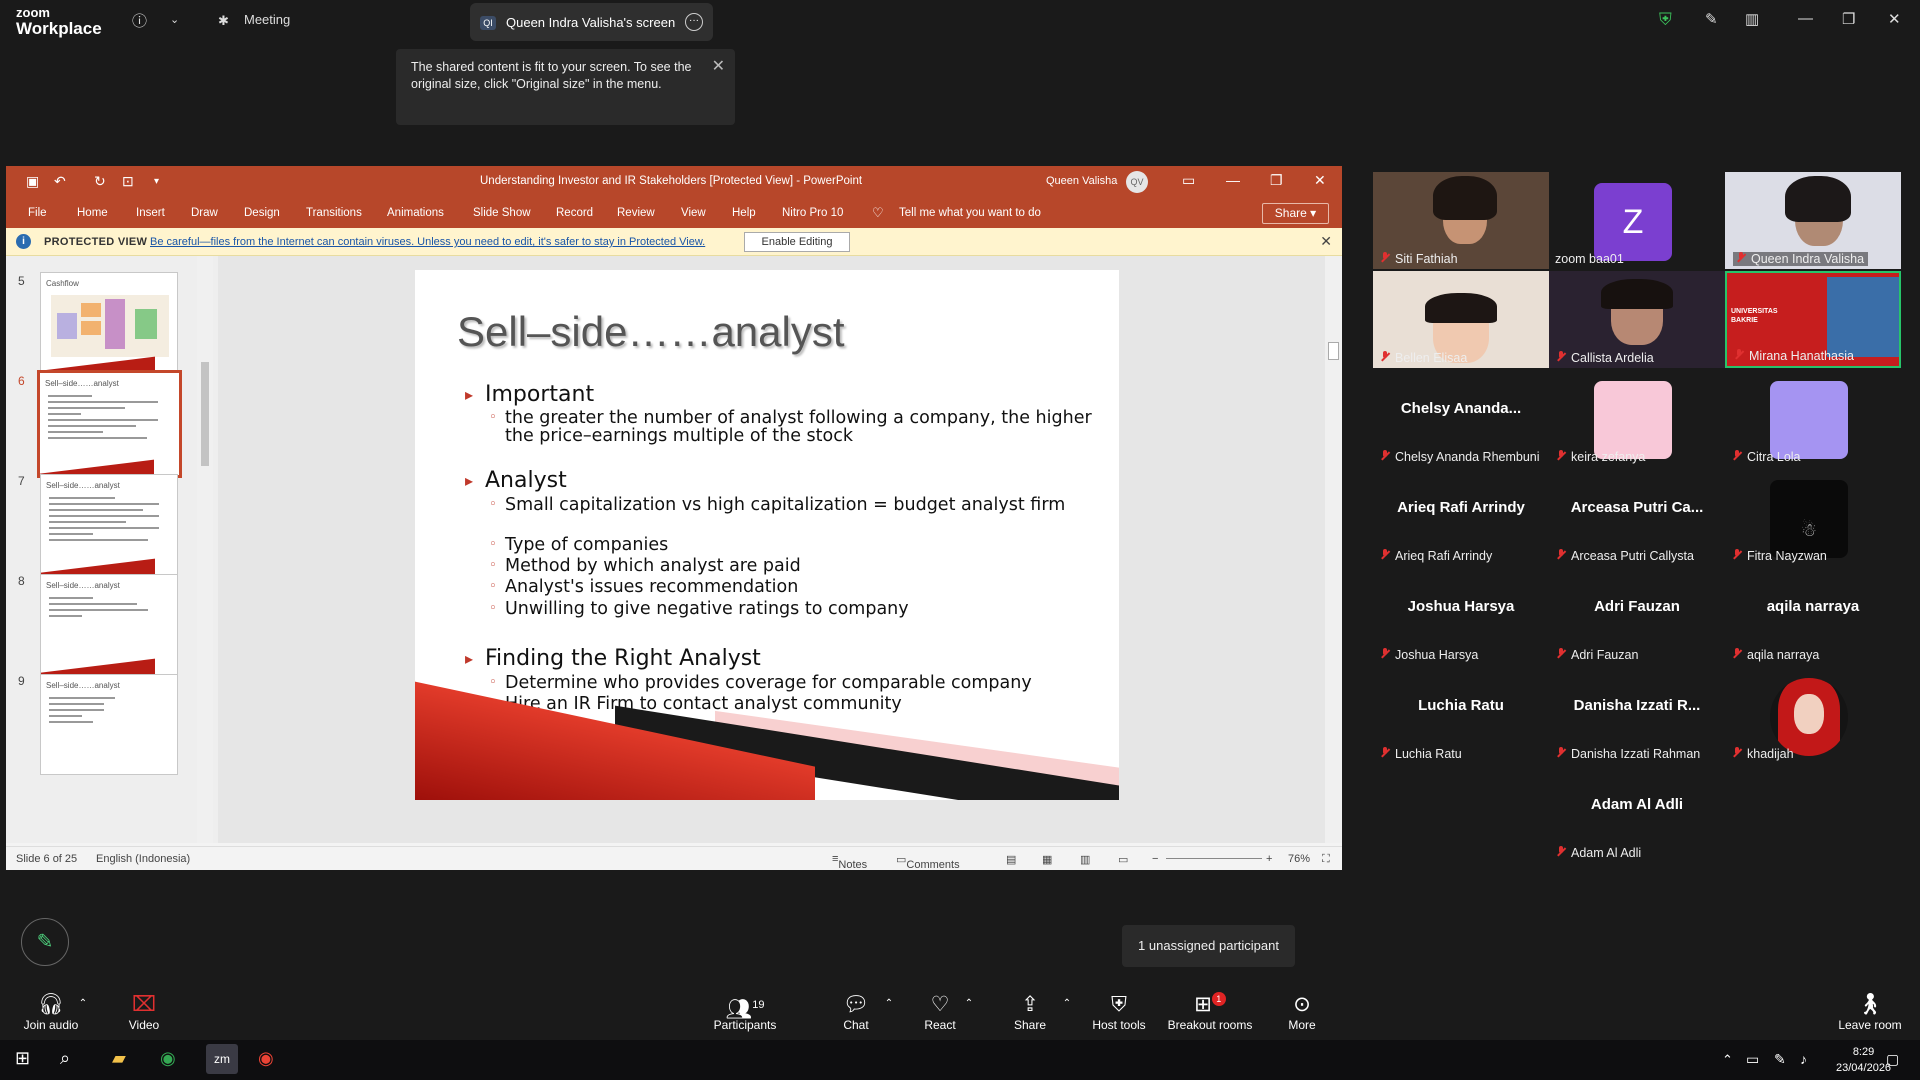 The image size is (1920, 1080). What do you see at coordinates (1637, 319) in the screenshot?
I see `video-tile: Callista Ardelia` at bounding box center [1637, 319].